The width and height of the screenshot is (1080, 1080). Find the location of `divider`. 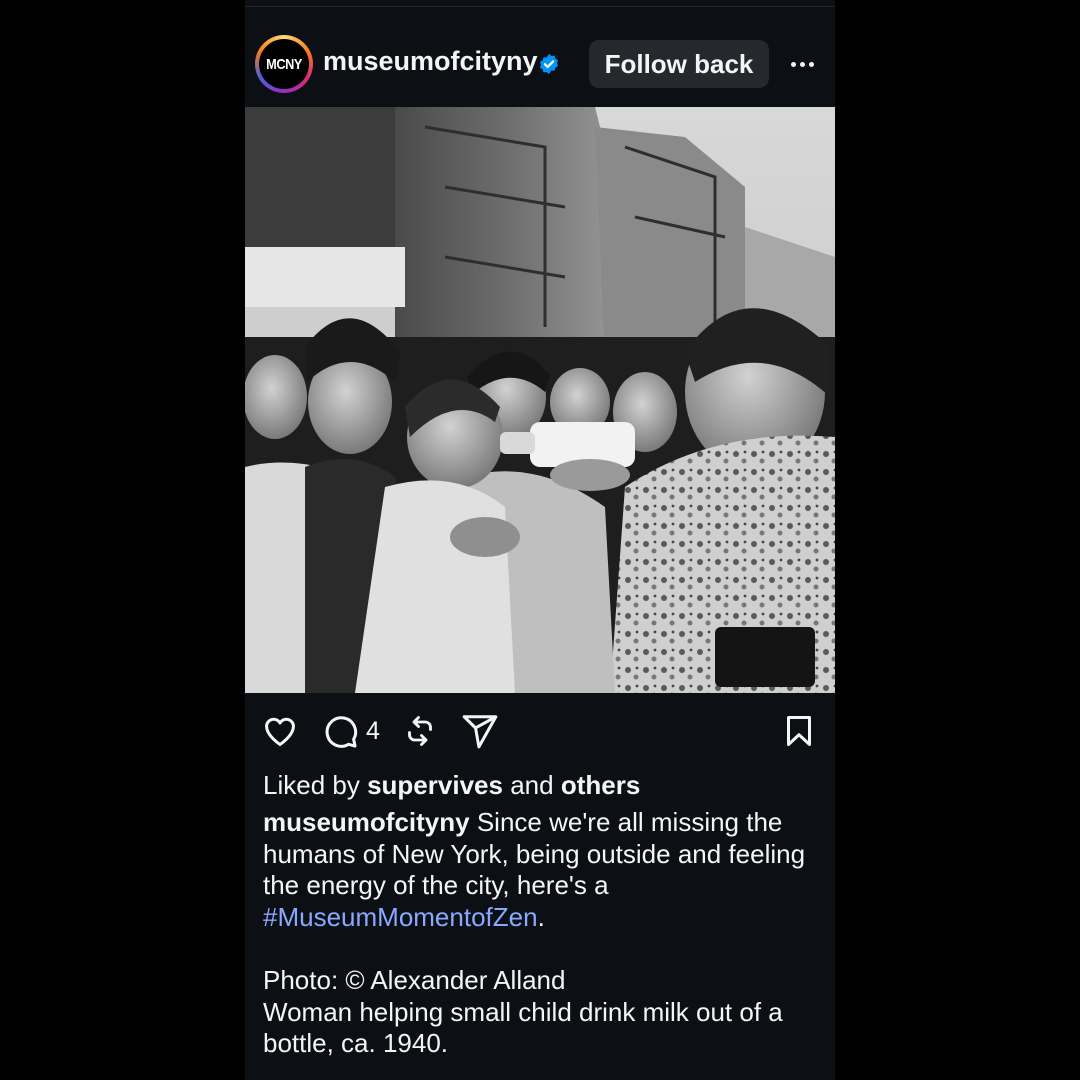

divider is located at coordinates (540, 6).